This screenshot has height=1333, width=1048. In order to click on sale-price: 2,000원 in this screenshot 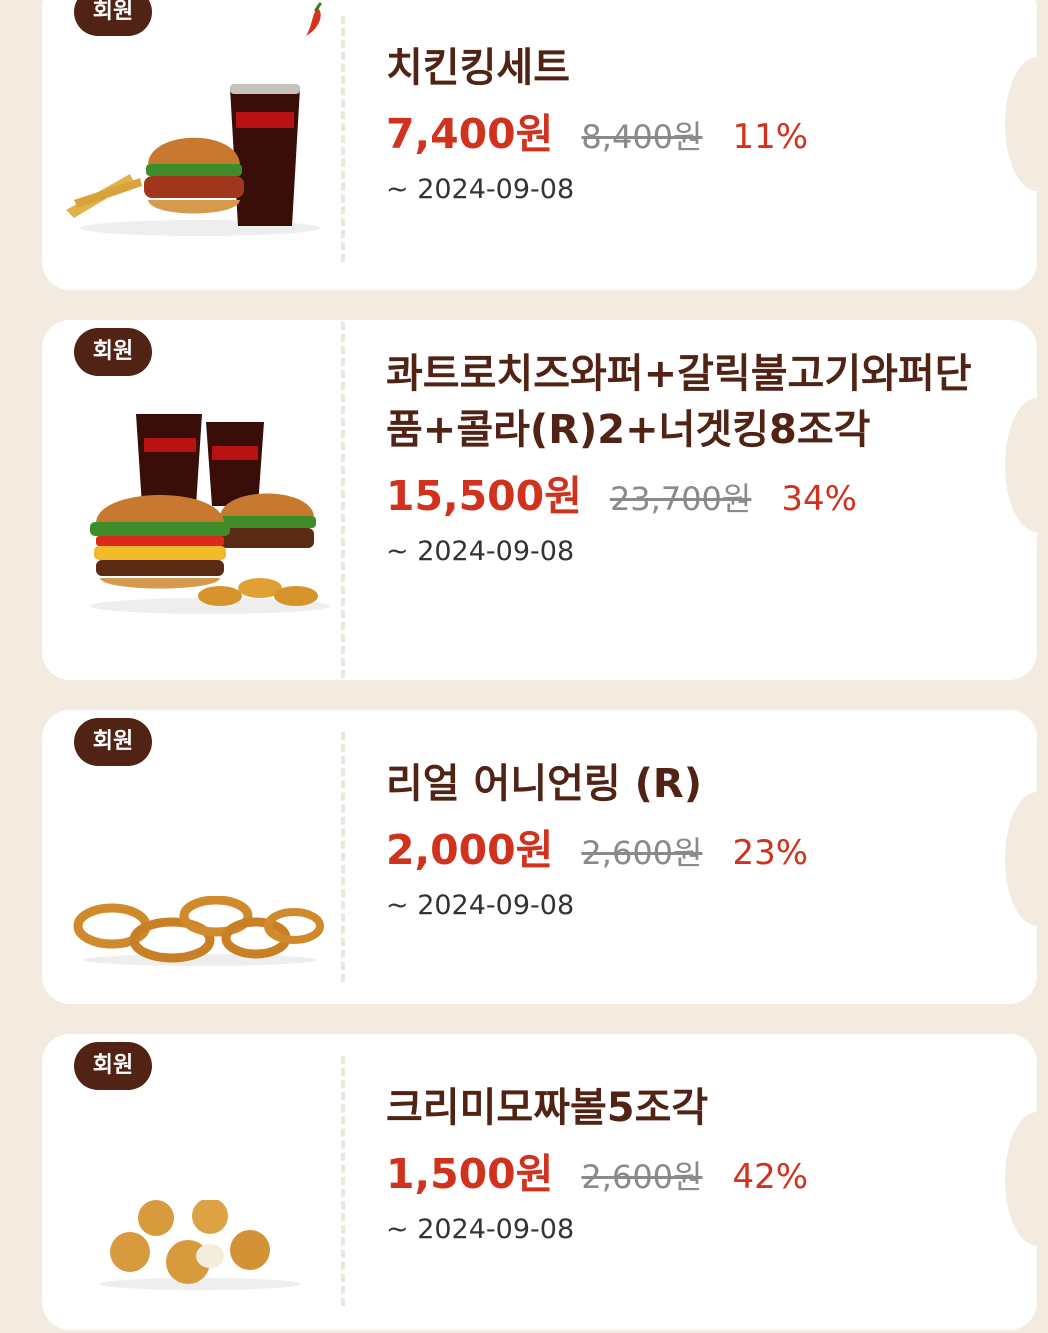, I will do `click(470, 850)`.